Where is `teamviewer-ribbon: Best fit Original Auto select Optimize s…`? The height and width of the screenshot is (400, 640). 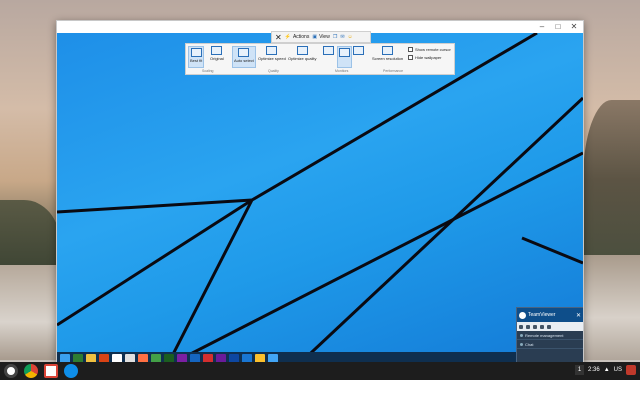 teamviewer-ribbon: Best fit Original Auto select Optimize s… is located at coordinates (320, 59).